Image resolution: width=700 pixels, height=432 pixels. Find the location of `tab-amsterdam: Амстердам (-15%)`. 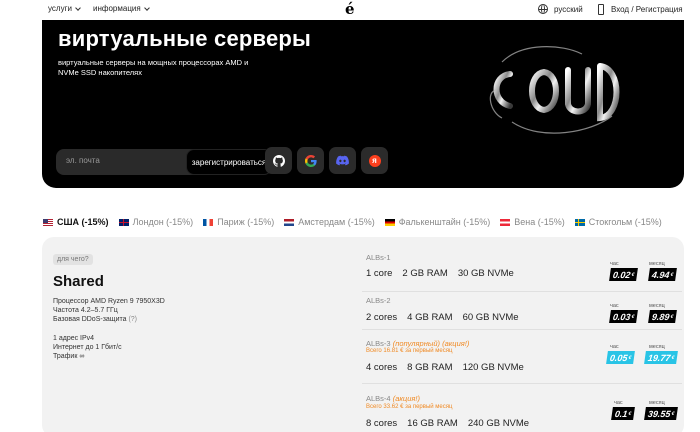

tab-amsterdam: Амстердам (-15%) is located at coordinates (329, 222).